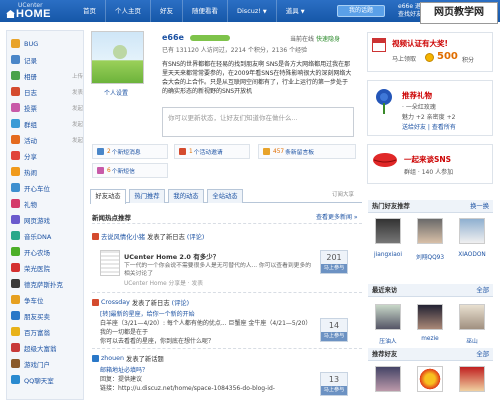  I want to click on sidebar-item-label: 投票, so click(30, 108).